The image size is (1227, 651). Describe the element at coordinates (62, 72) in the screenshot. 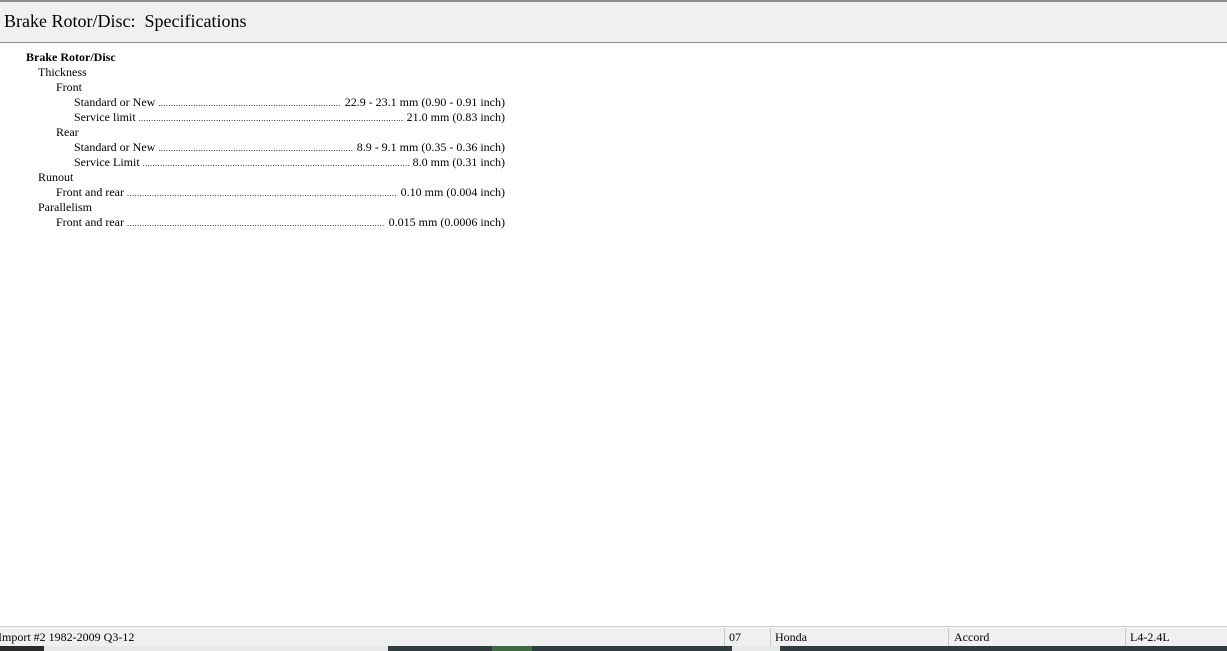

I see `thickness-heading: Thickness` at that location.